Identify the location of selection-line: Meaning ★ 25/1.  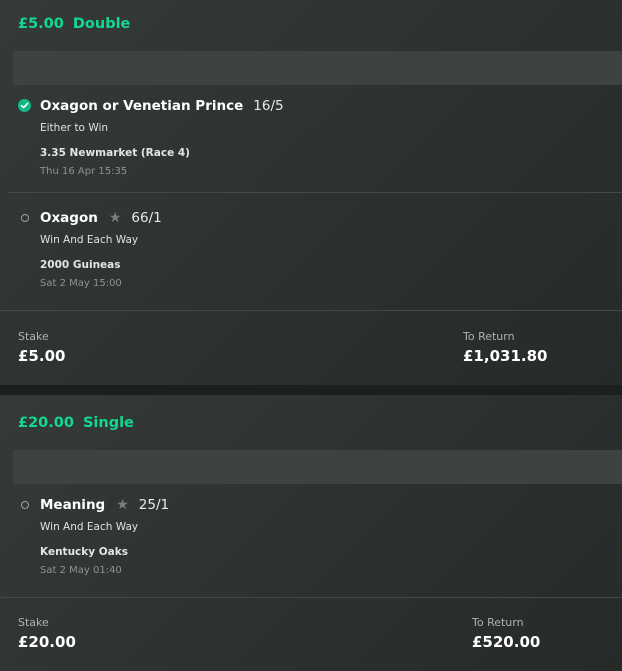
(104, 505).